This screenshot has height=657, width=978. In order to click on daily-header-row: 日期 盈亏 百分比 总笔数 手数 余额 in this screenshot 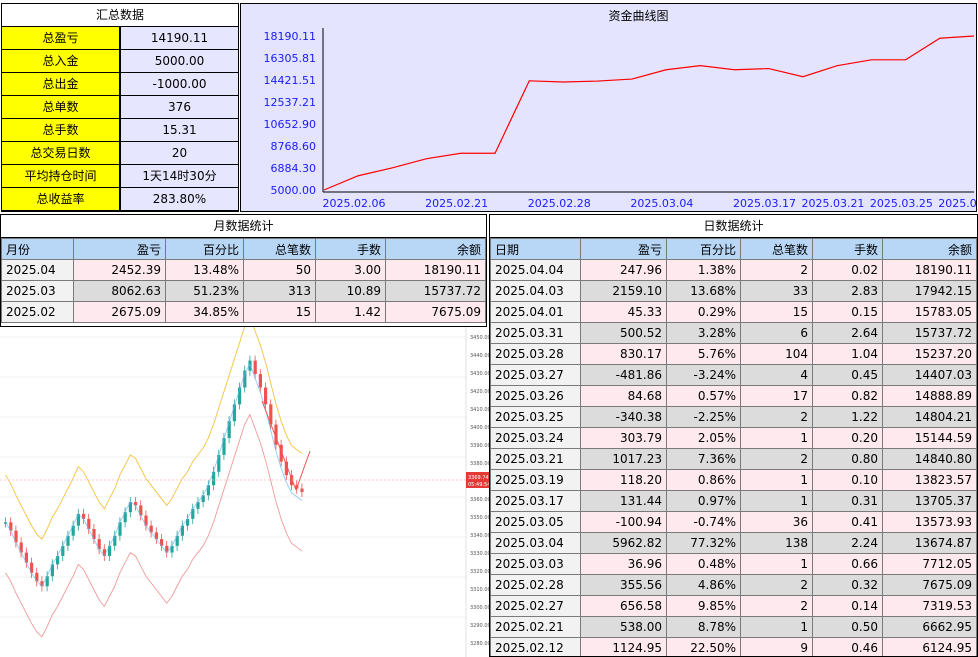, I will do `click(733, 249)`.